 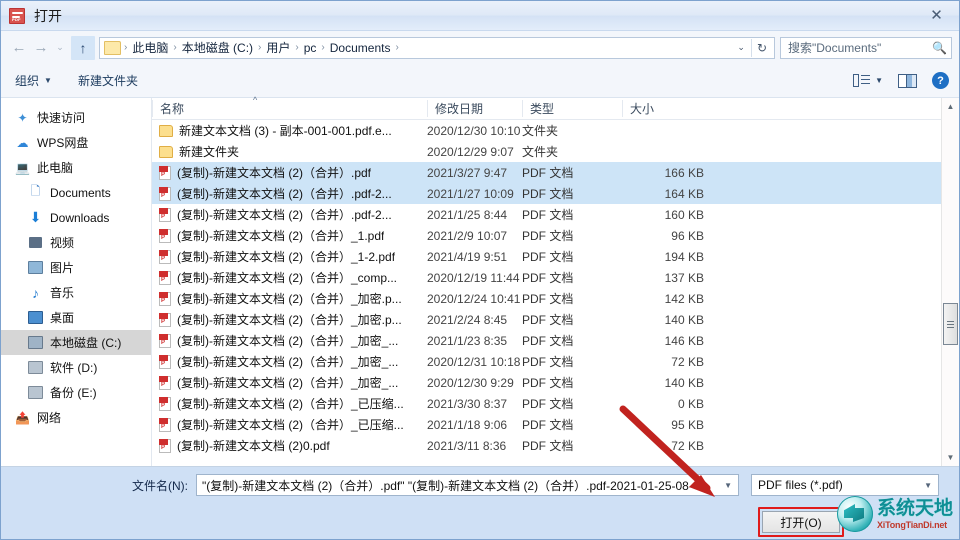 I want to click on sidebar-item-this-pc: 💻 此电脑, so click(x=76, y=167).